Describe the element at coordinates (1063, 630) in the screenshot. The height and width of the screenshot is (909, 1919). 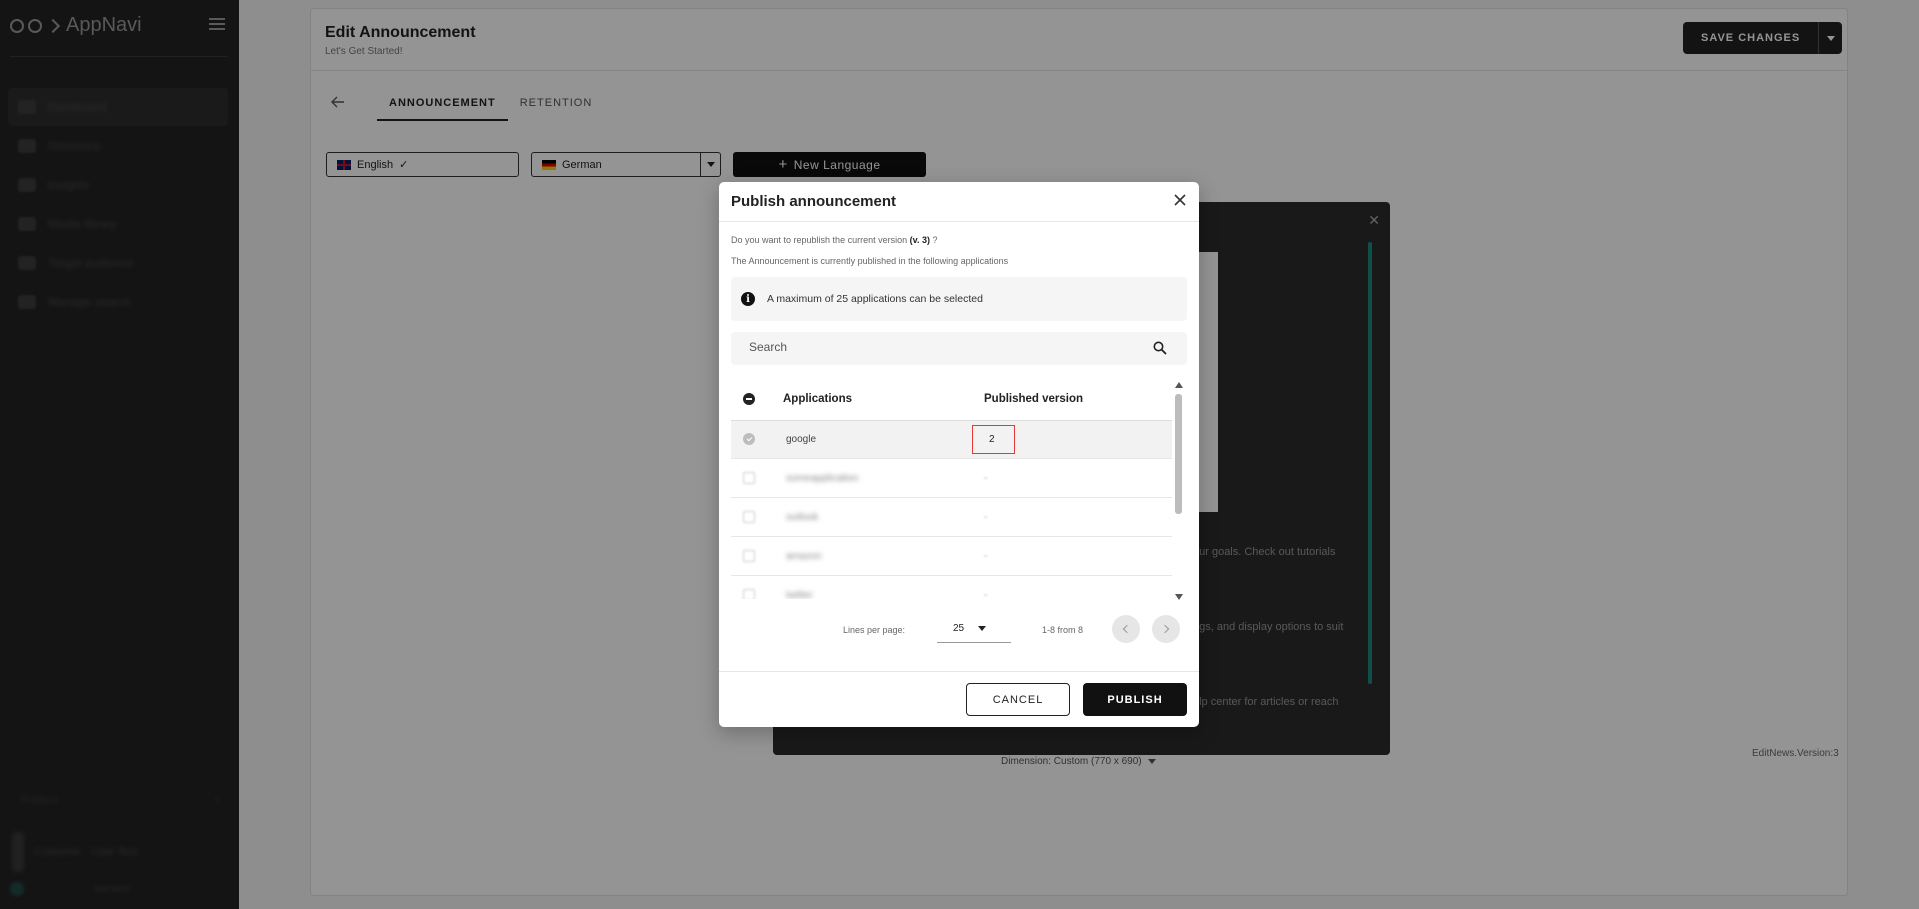
I see `page-count: 1-8 from 8` at that location.